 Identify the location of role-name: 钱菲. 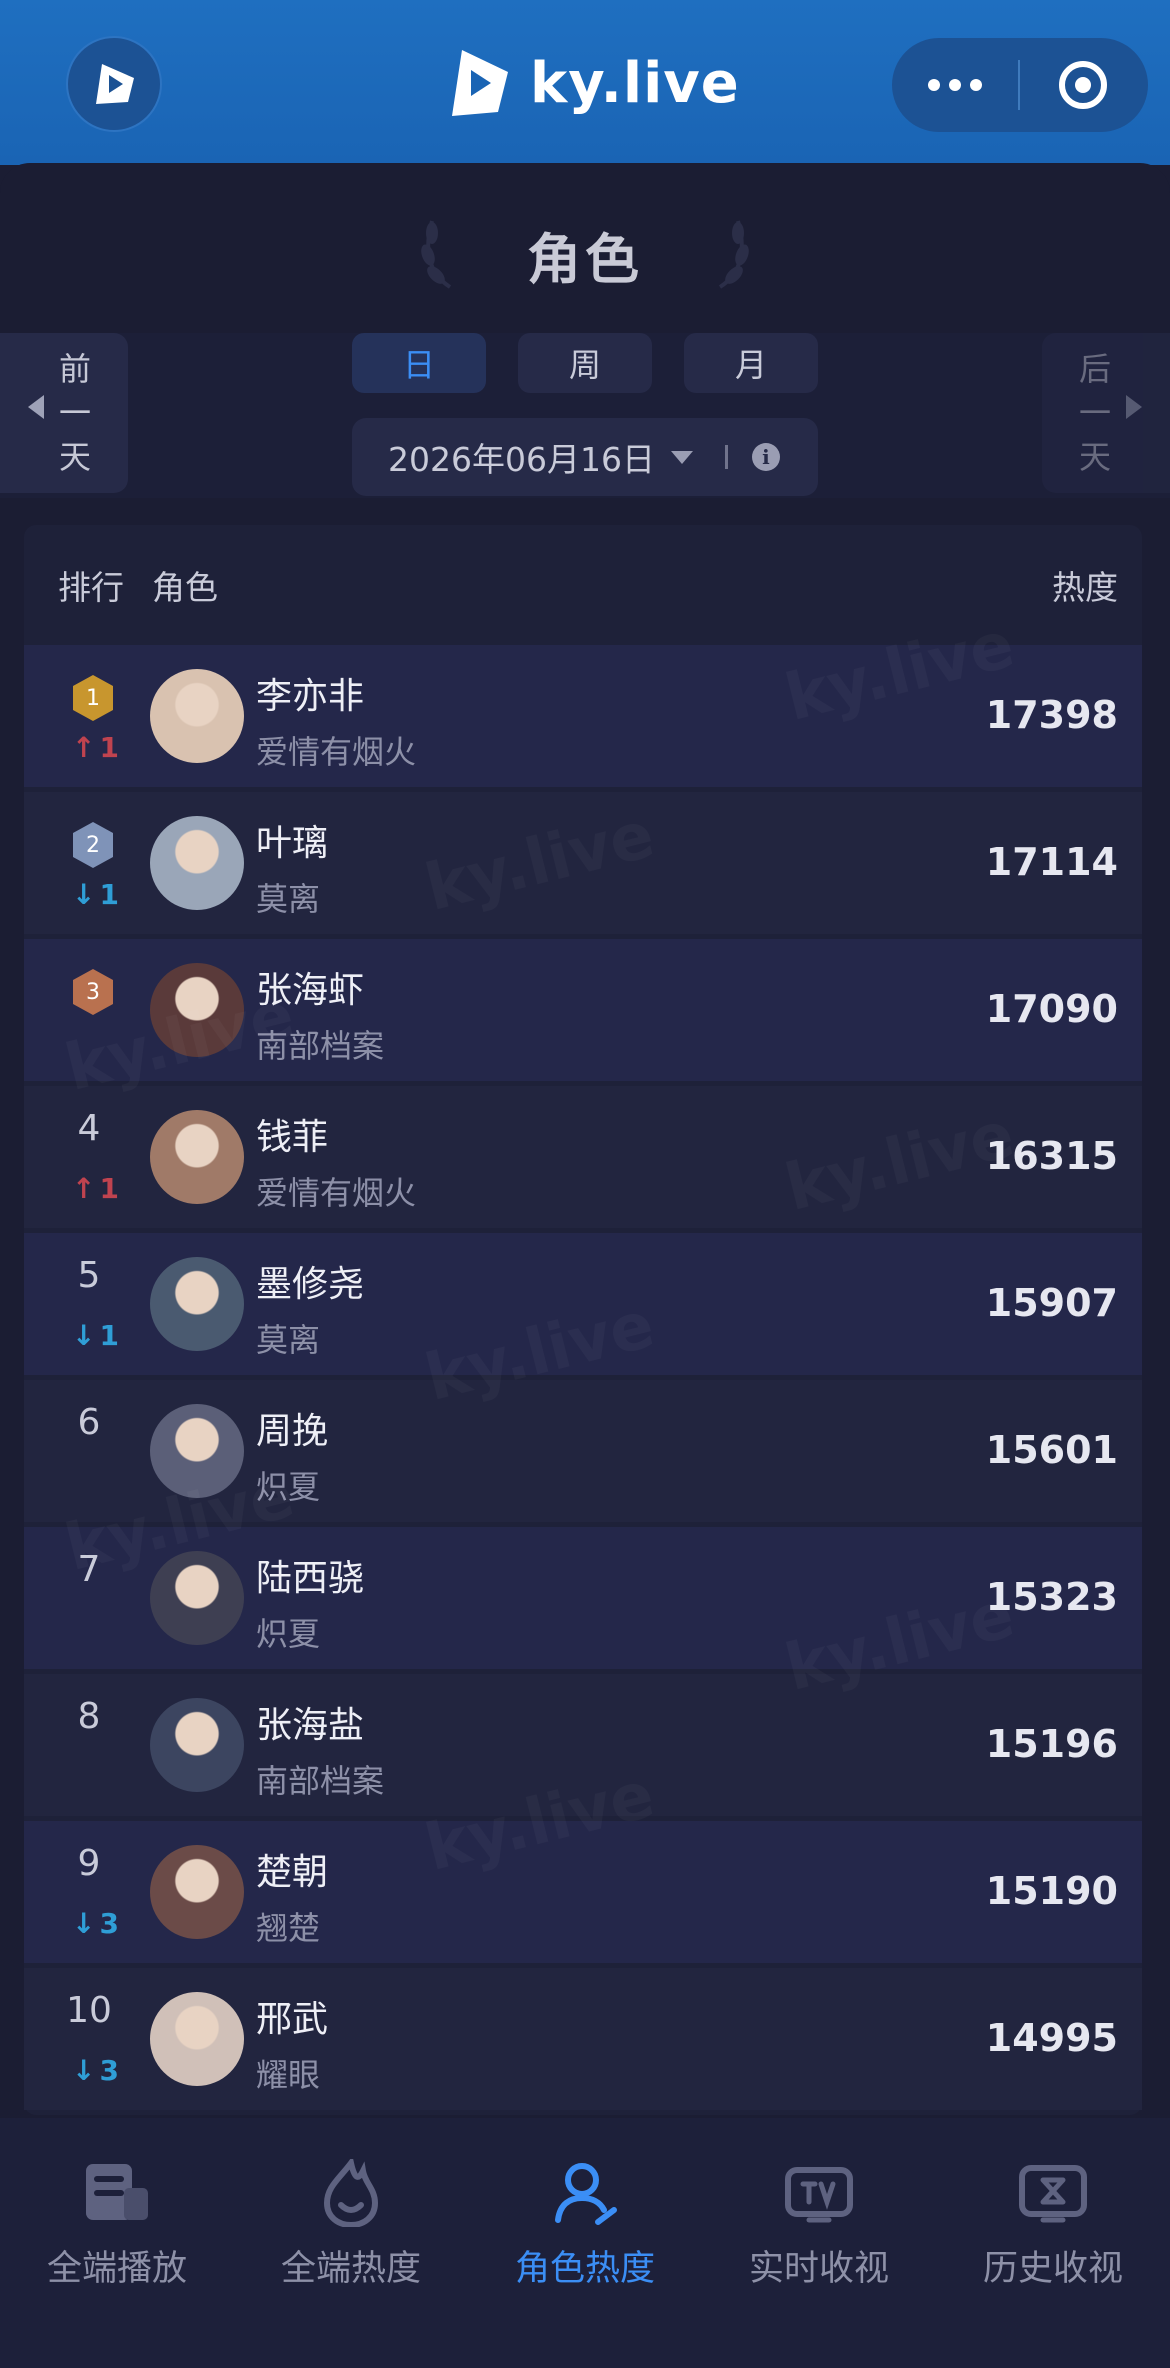
(292, 1137).